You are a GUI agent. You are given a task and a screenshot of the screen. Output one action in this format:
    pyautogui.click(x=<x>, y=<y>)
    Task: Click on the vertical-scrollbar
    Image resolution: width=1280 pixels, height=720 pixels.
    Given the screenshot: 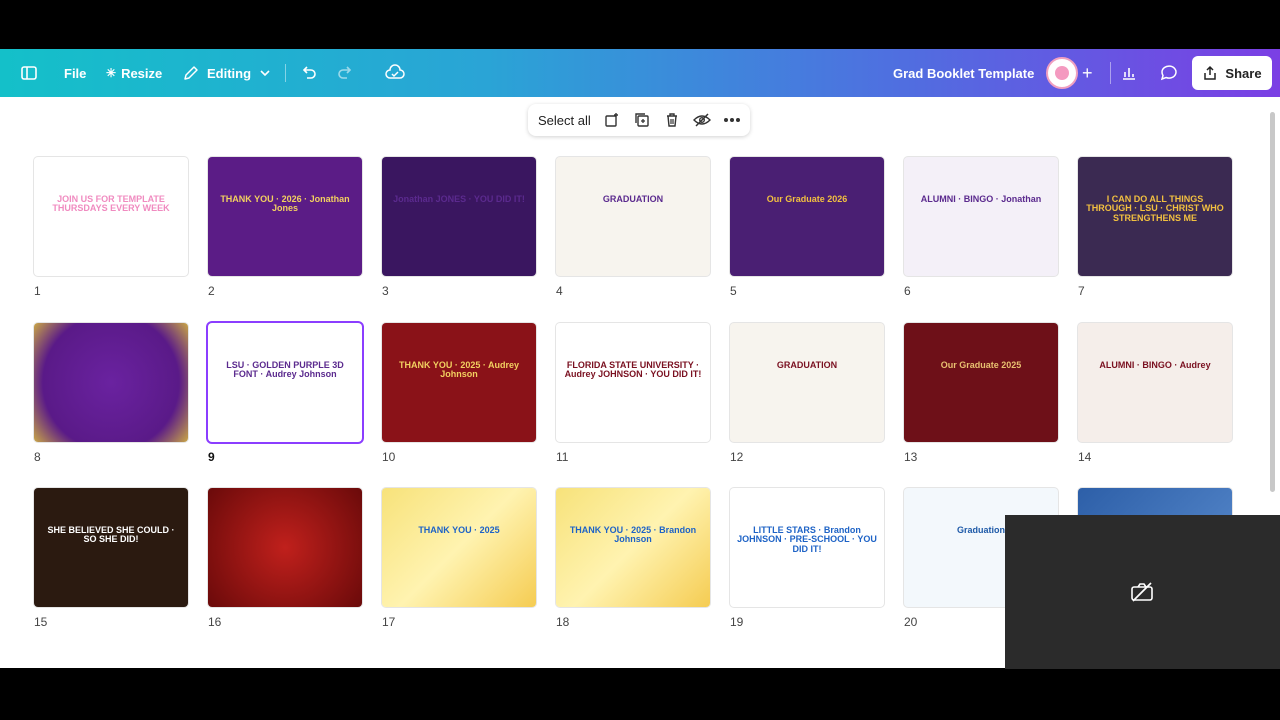 What is the action you would take?
    pyautogui.click(x=1272, y=302)
    